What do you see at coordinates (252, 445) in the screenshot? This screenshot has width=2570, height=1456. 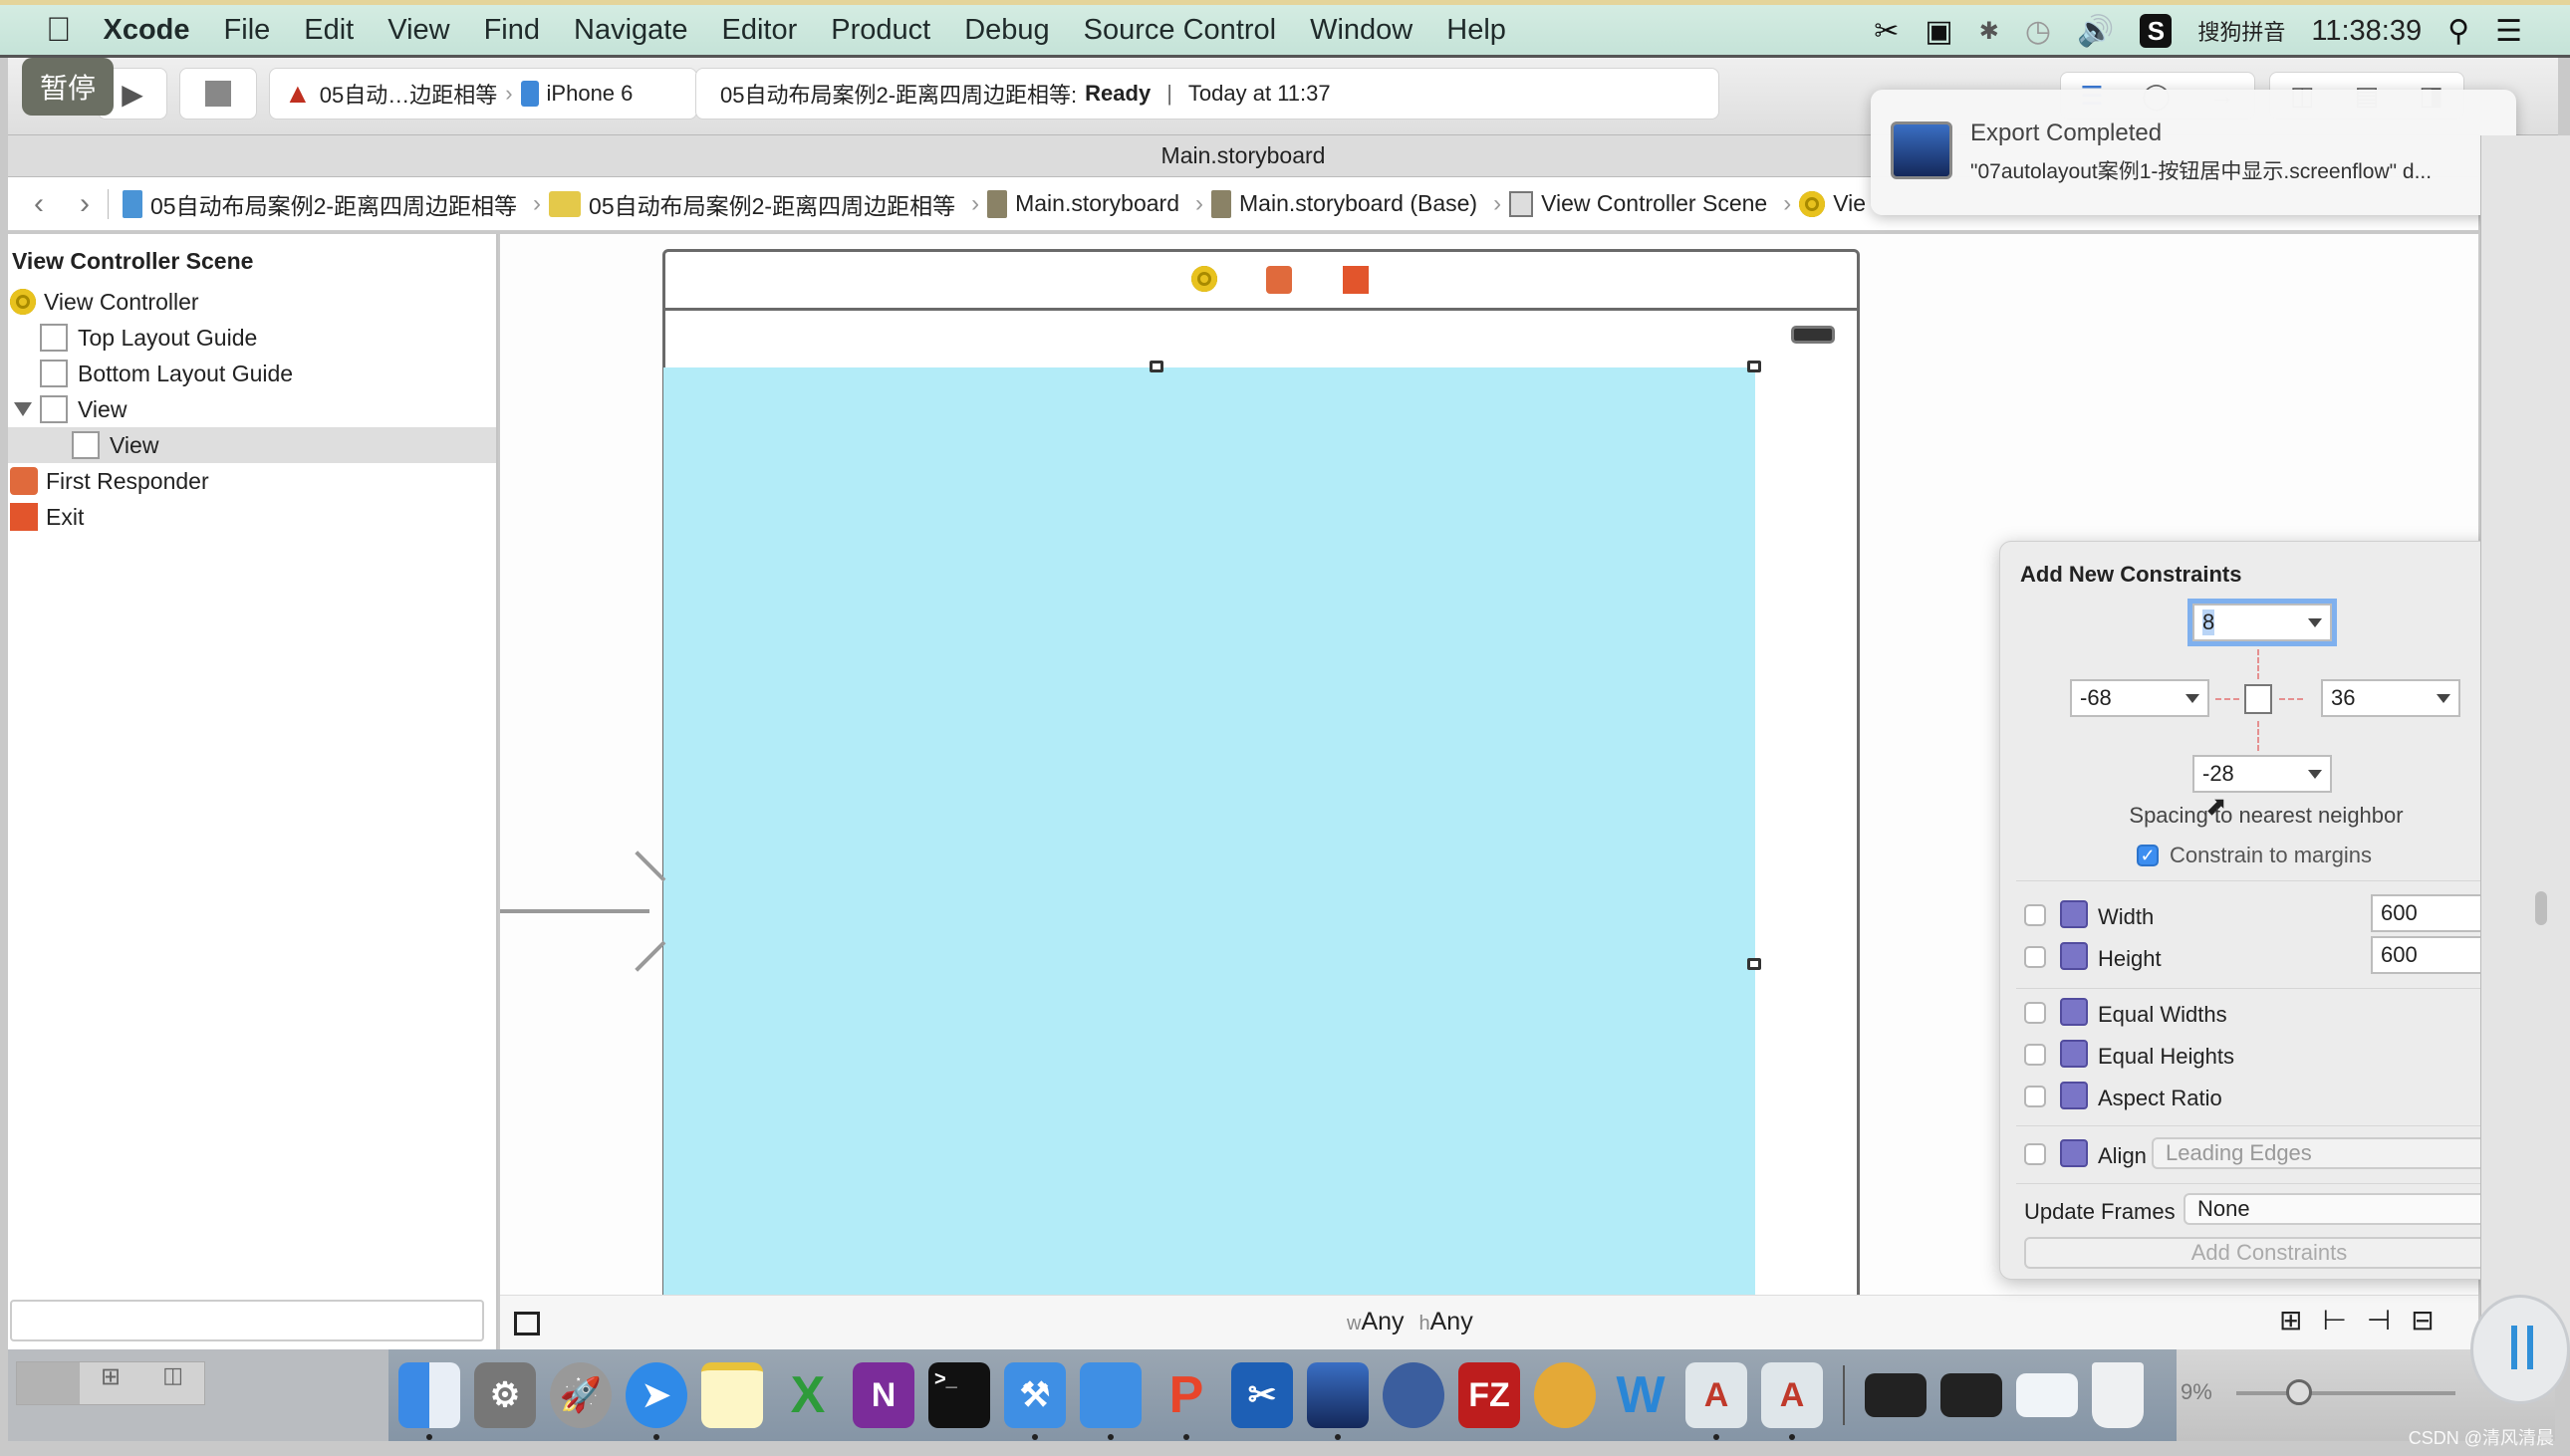 I see `outline-item-subview: View` at bounding box center [252, 445].